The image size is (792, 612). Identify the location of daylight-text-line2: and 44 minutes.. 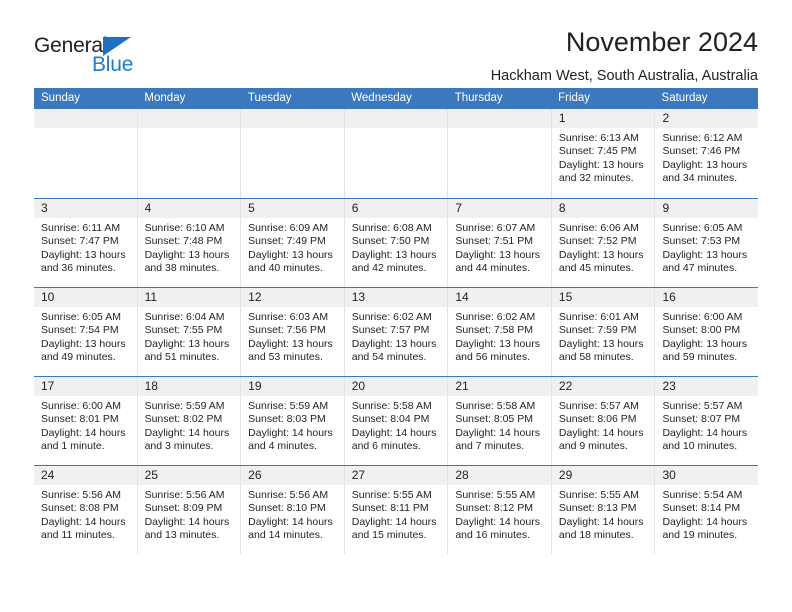
(493, 268).